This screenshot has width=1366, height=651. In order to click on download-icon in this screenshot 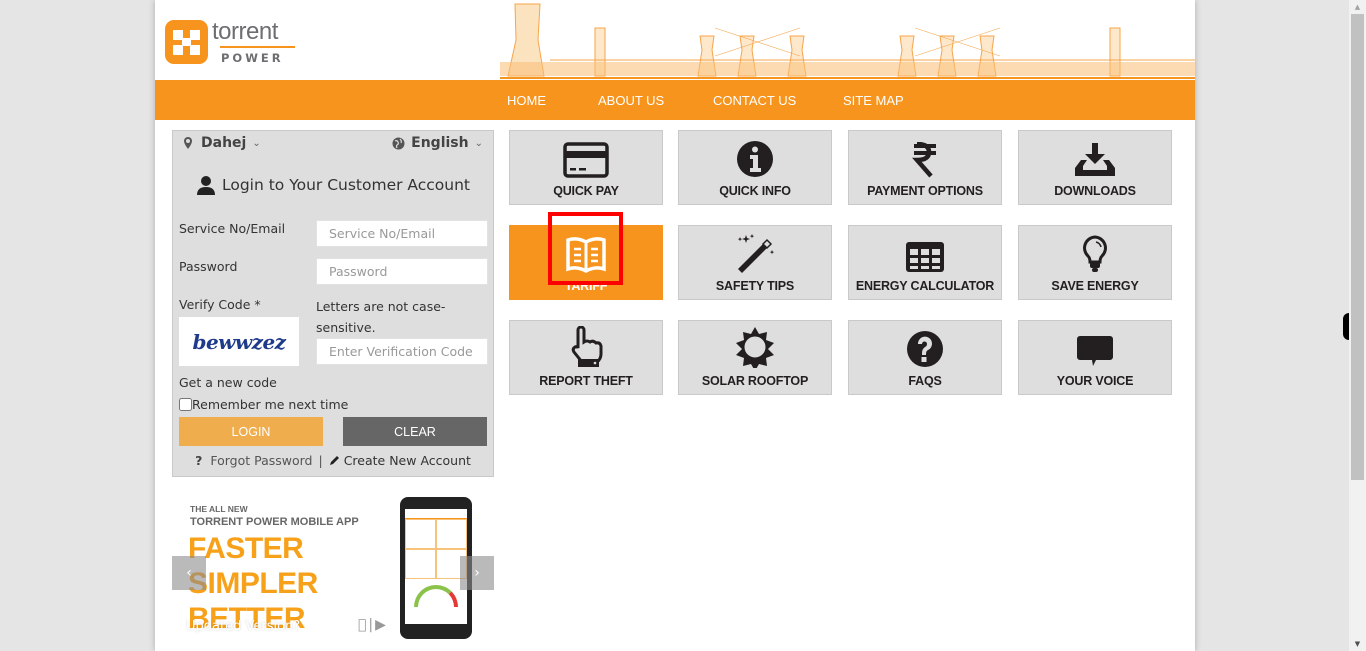, I will do `click(1095, 159)`.